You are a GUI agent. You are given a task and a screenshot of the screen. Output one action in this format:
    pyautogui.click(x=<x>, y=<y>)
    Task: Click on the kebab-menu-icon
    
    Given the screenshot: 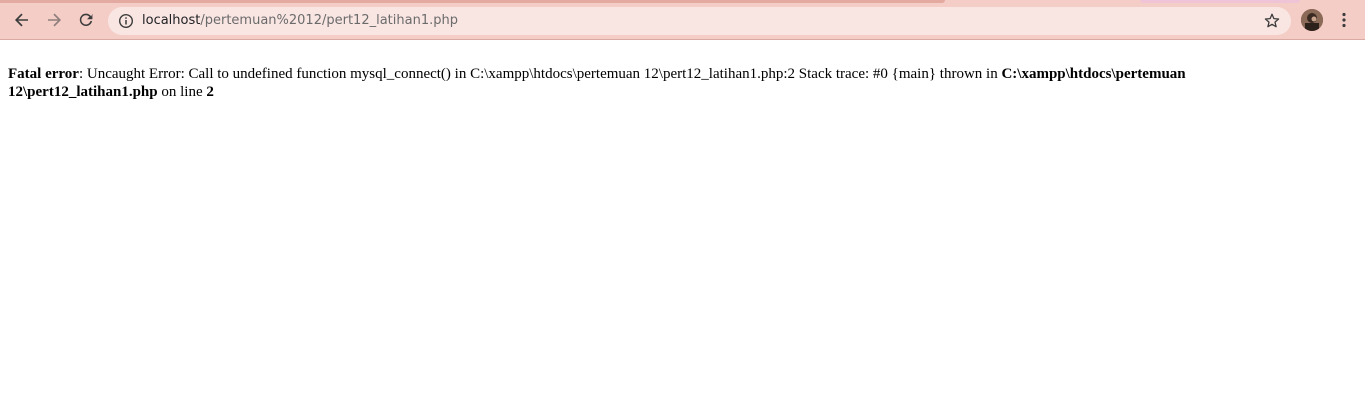 What is the action you would take?
    pyautogui.click(x=1344, y=20)
    